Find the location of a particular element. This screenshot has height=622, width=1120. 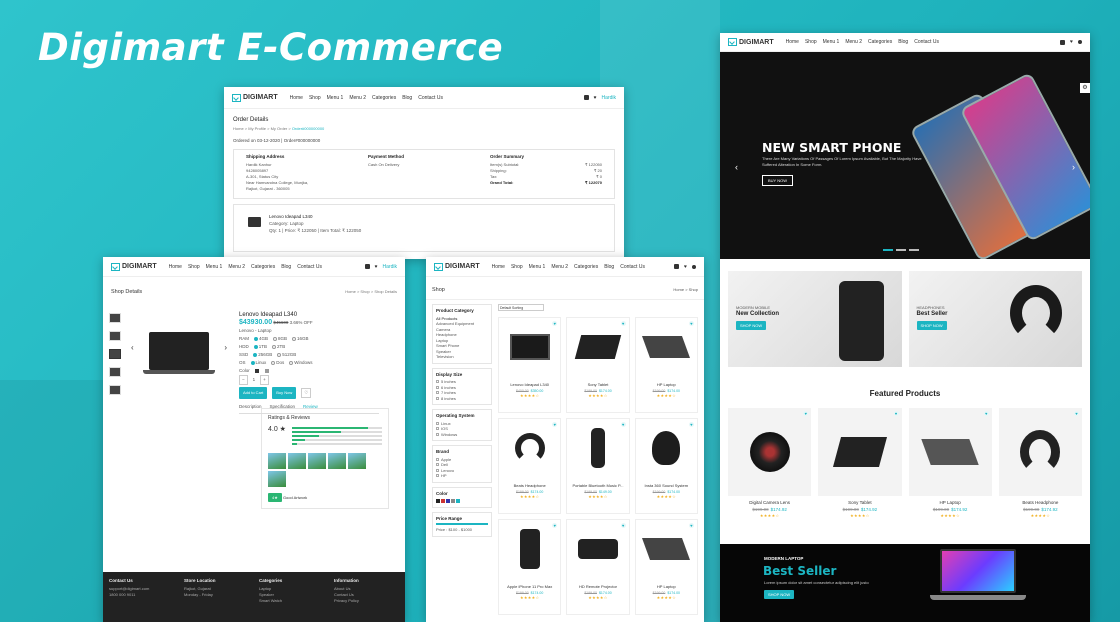

ssd-option: 256GB is located at coordinates (262, 355).